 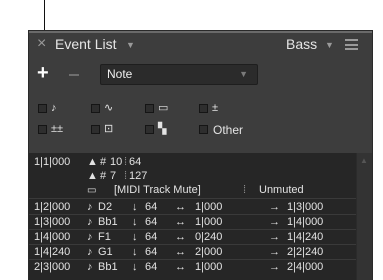 What do you see at coordinates (44, 15) in the screenshot?
I see `pointer-line` at bounding box center [44, 15].